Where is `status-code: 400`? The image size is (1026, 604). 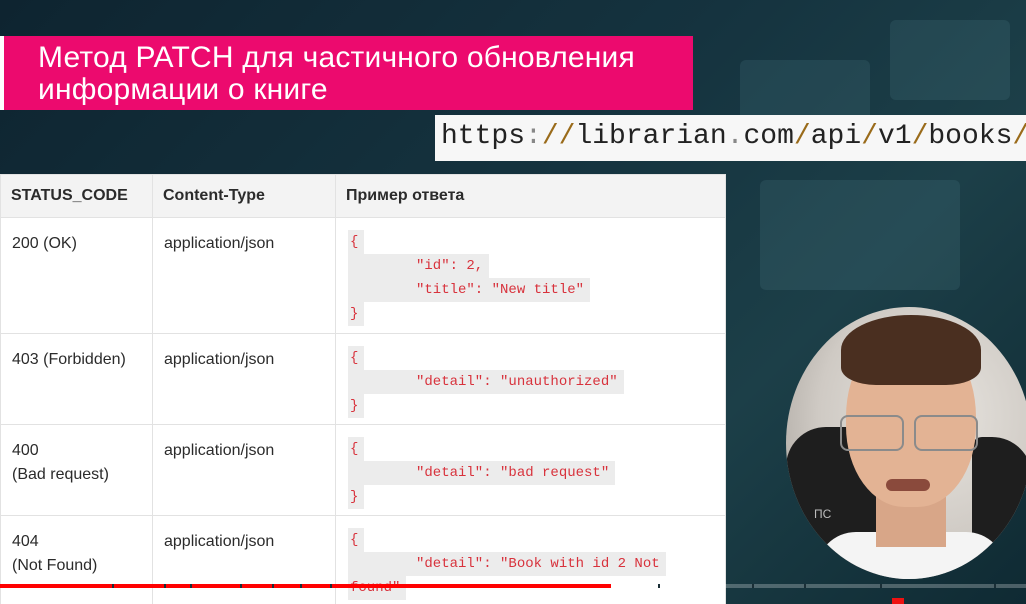
status-code: 400 is located at coordinates (25, 450).